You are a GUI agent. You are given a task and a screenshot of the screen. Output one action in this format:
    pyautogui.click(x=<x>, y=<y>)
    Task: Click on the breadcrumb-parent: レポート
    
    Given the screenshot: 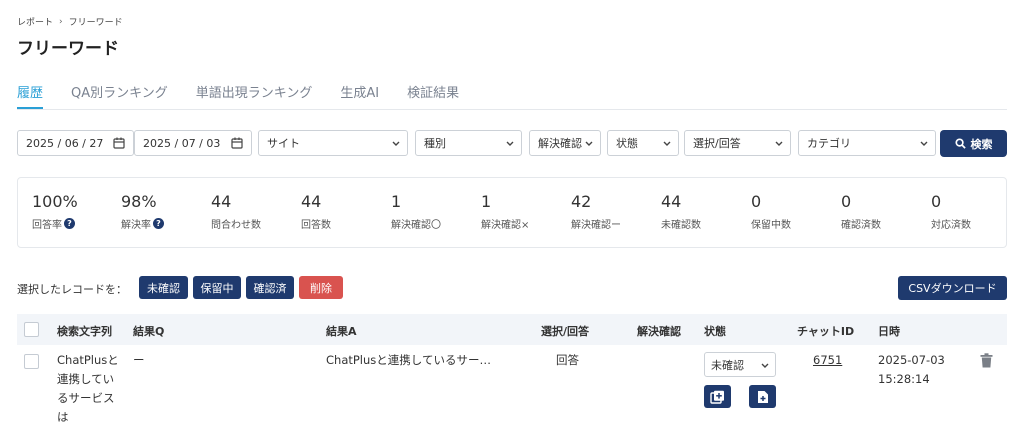 What is the action you would take?
    pyautogui.click(x=35, y=21)
    